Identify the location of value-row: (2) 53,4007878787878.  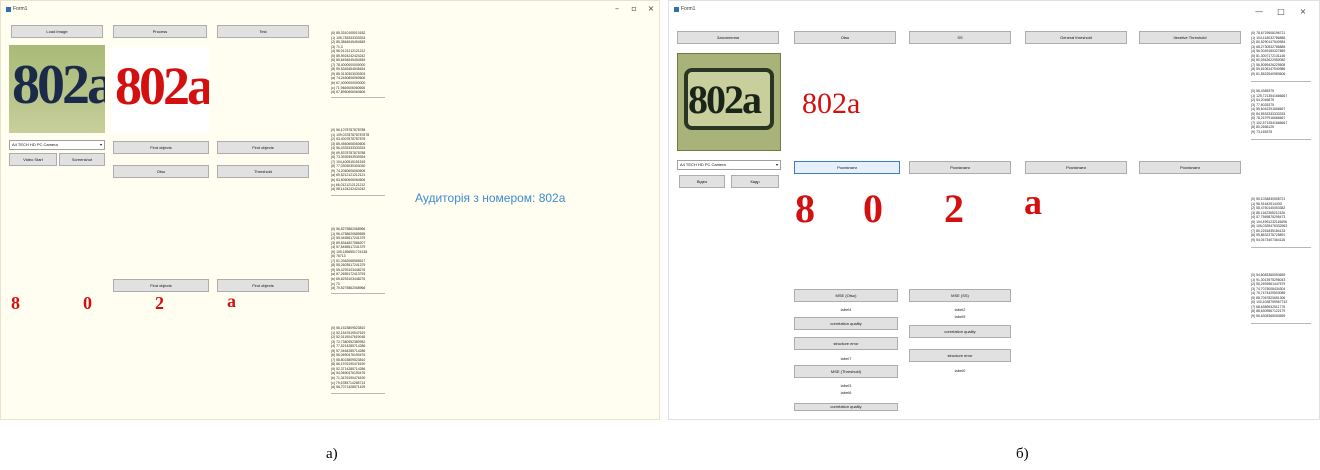
(348, 139).